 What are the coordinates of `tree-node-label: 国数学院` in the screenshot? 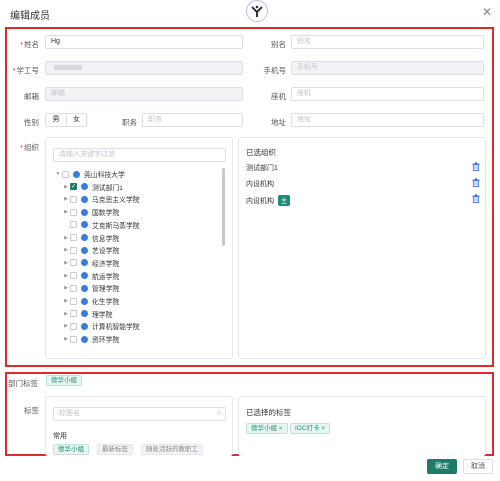 It's located at (106, 214).